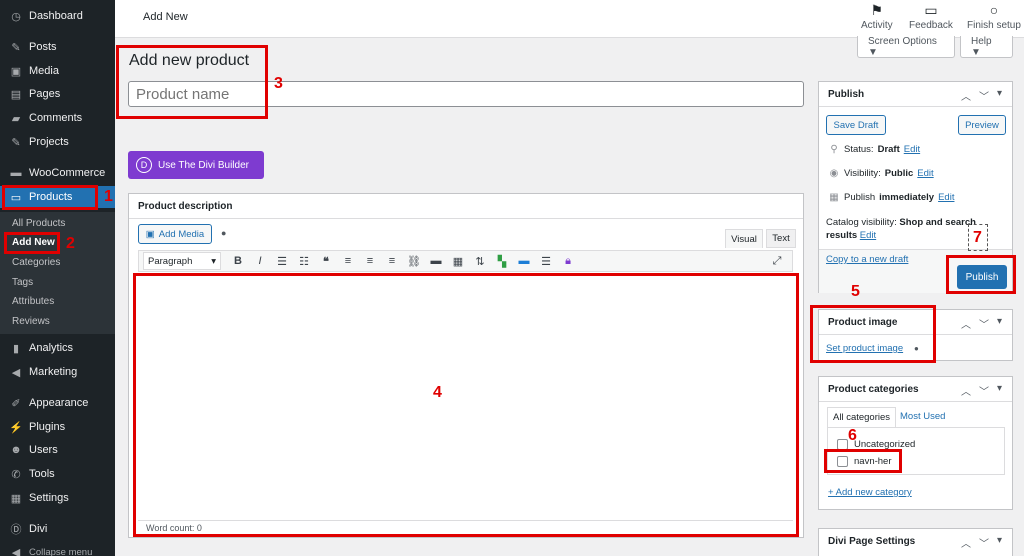 The height and width of the screenshot is (556, 1024). I want to click on screen-options-button: Screen Options ▼, so click(906, 47).